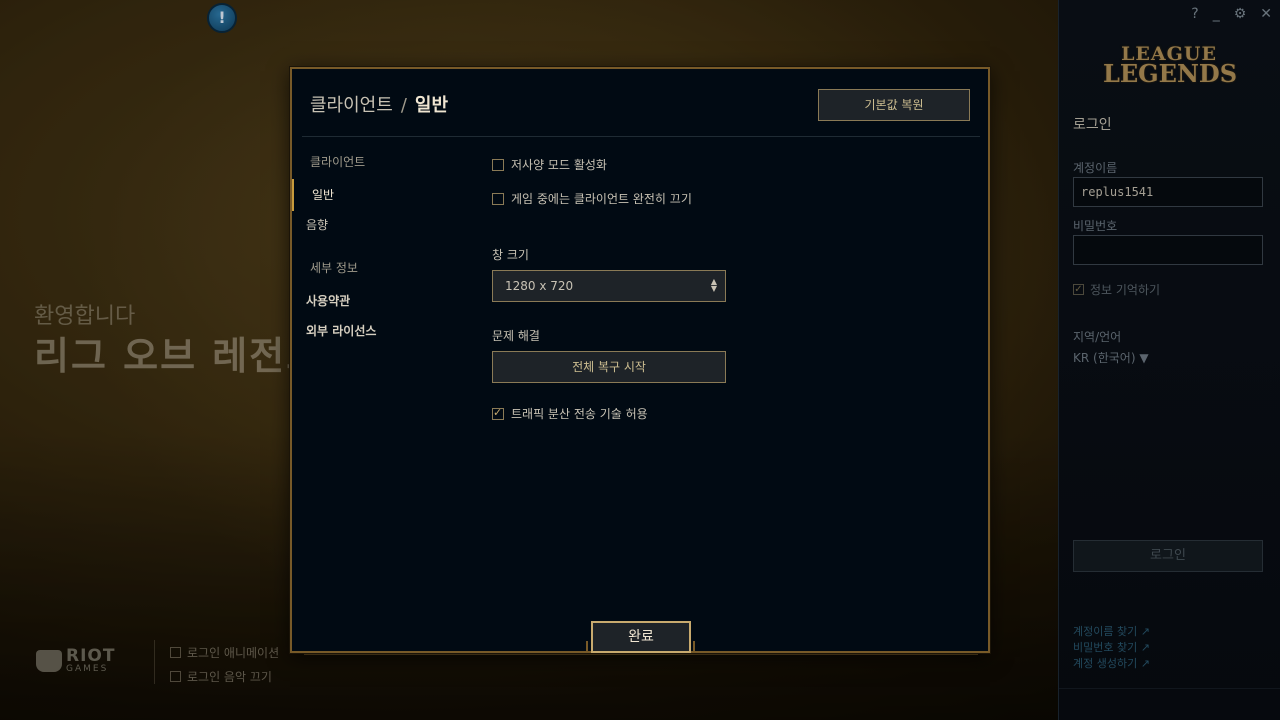 The image size is (1280, 720). Describe the element at coordinates (516, 336) in the screenshot. I see `troubleshoot-label: 문제 해결` at that location.